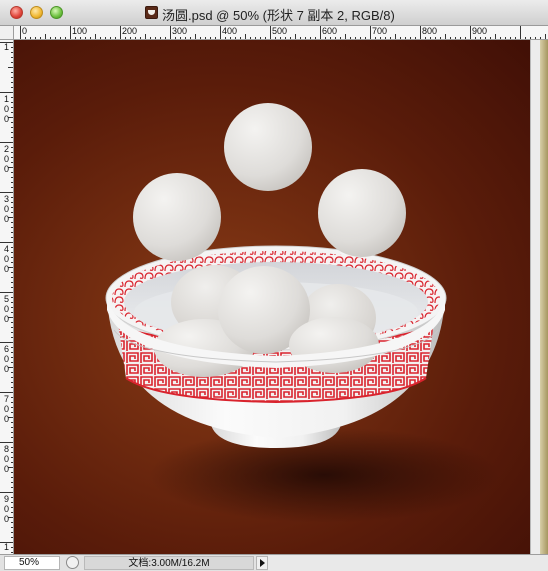  I want to click on desktop-background-strip, so click(544, 297).